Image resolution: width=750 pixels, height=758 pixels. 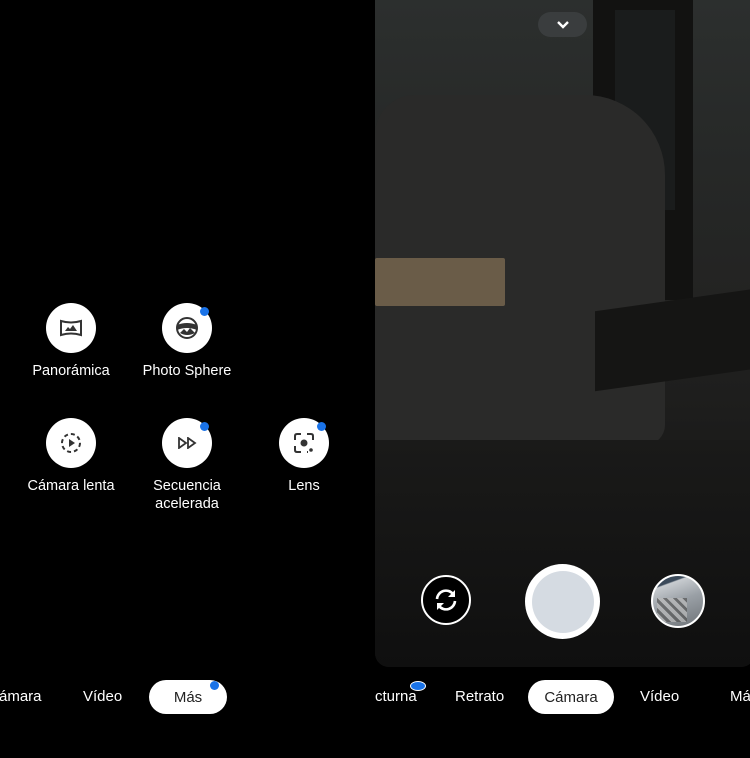 I want to click on time-lapse-label-line1: Secuencia, so click(x=187, y=486).